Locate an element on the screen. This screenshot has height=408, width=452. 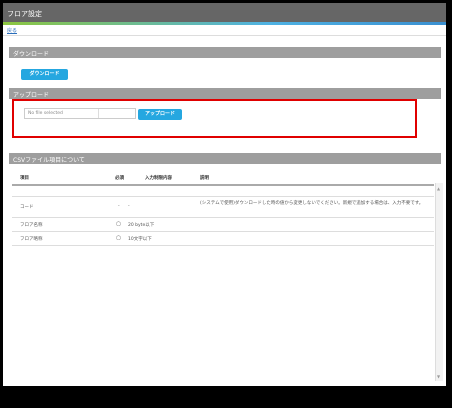
column-header-limit: 入力制限内容 is located at coordinates (158, 178).